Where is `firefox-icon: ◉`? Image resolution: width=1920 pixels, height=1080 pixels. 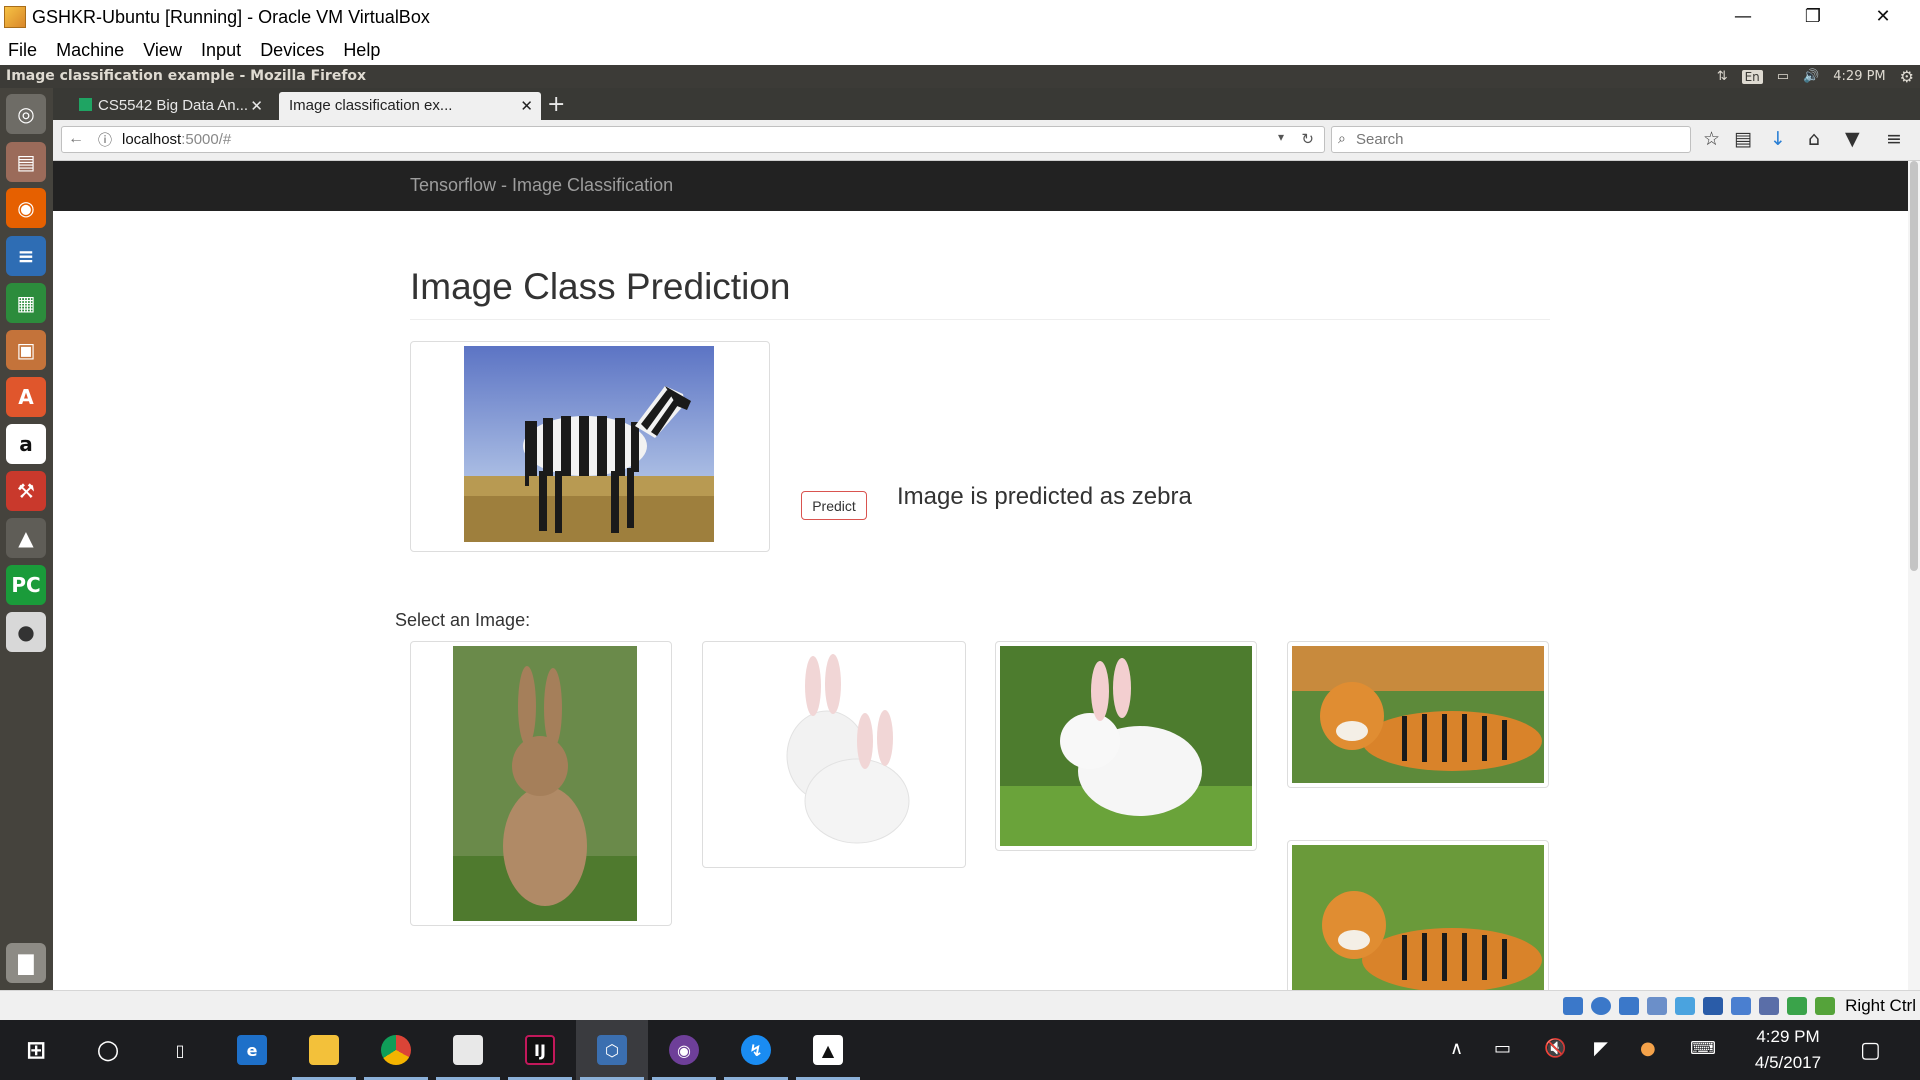 firefox-icon: ◉ is located at coordinates (26, 208).